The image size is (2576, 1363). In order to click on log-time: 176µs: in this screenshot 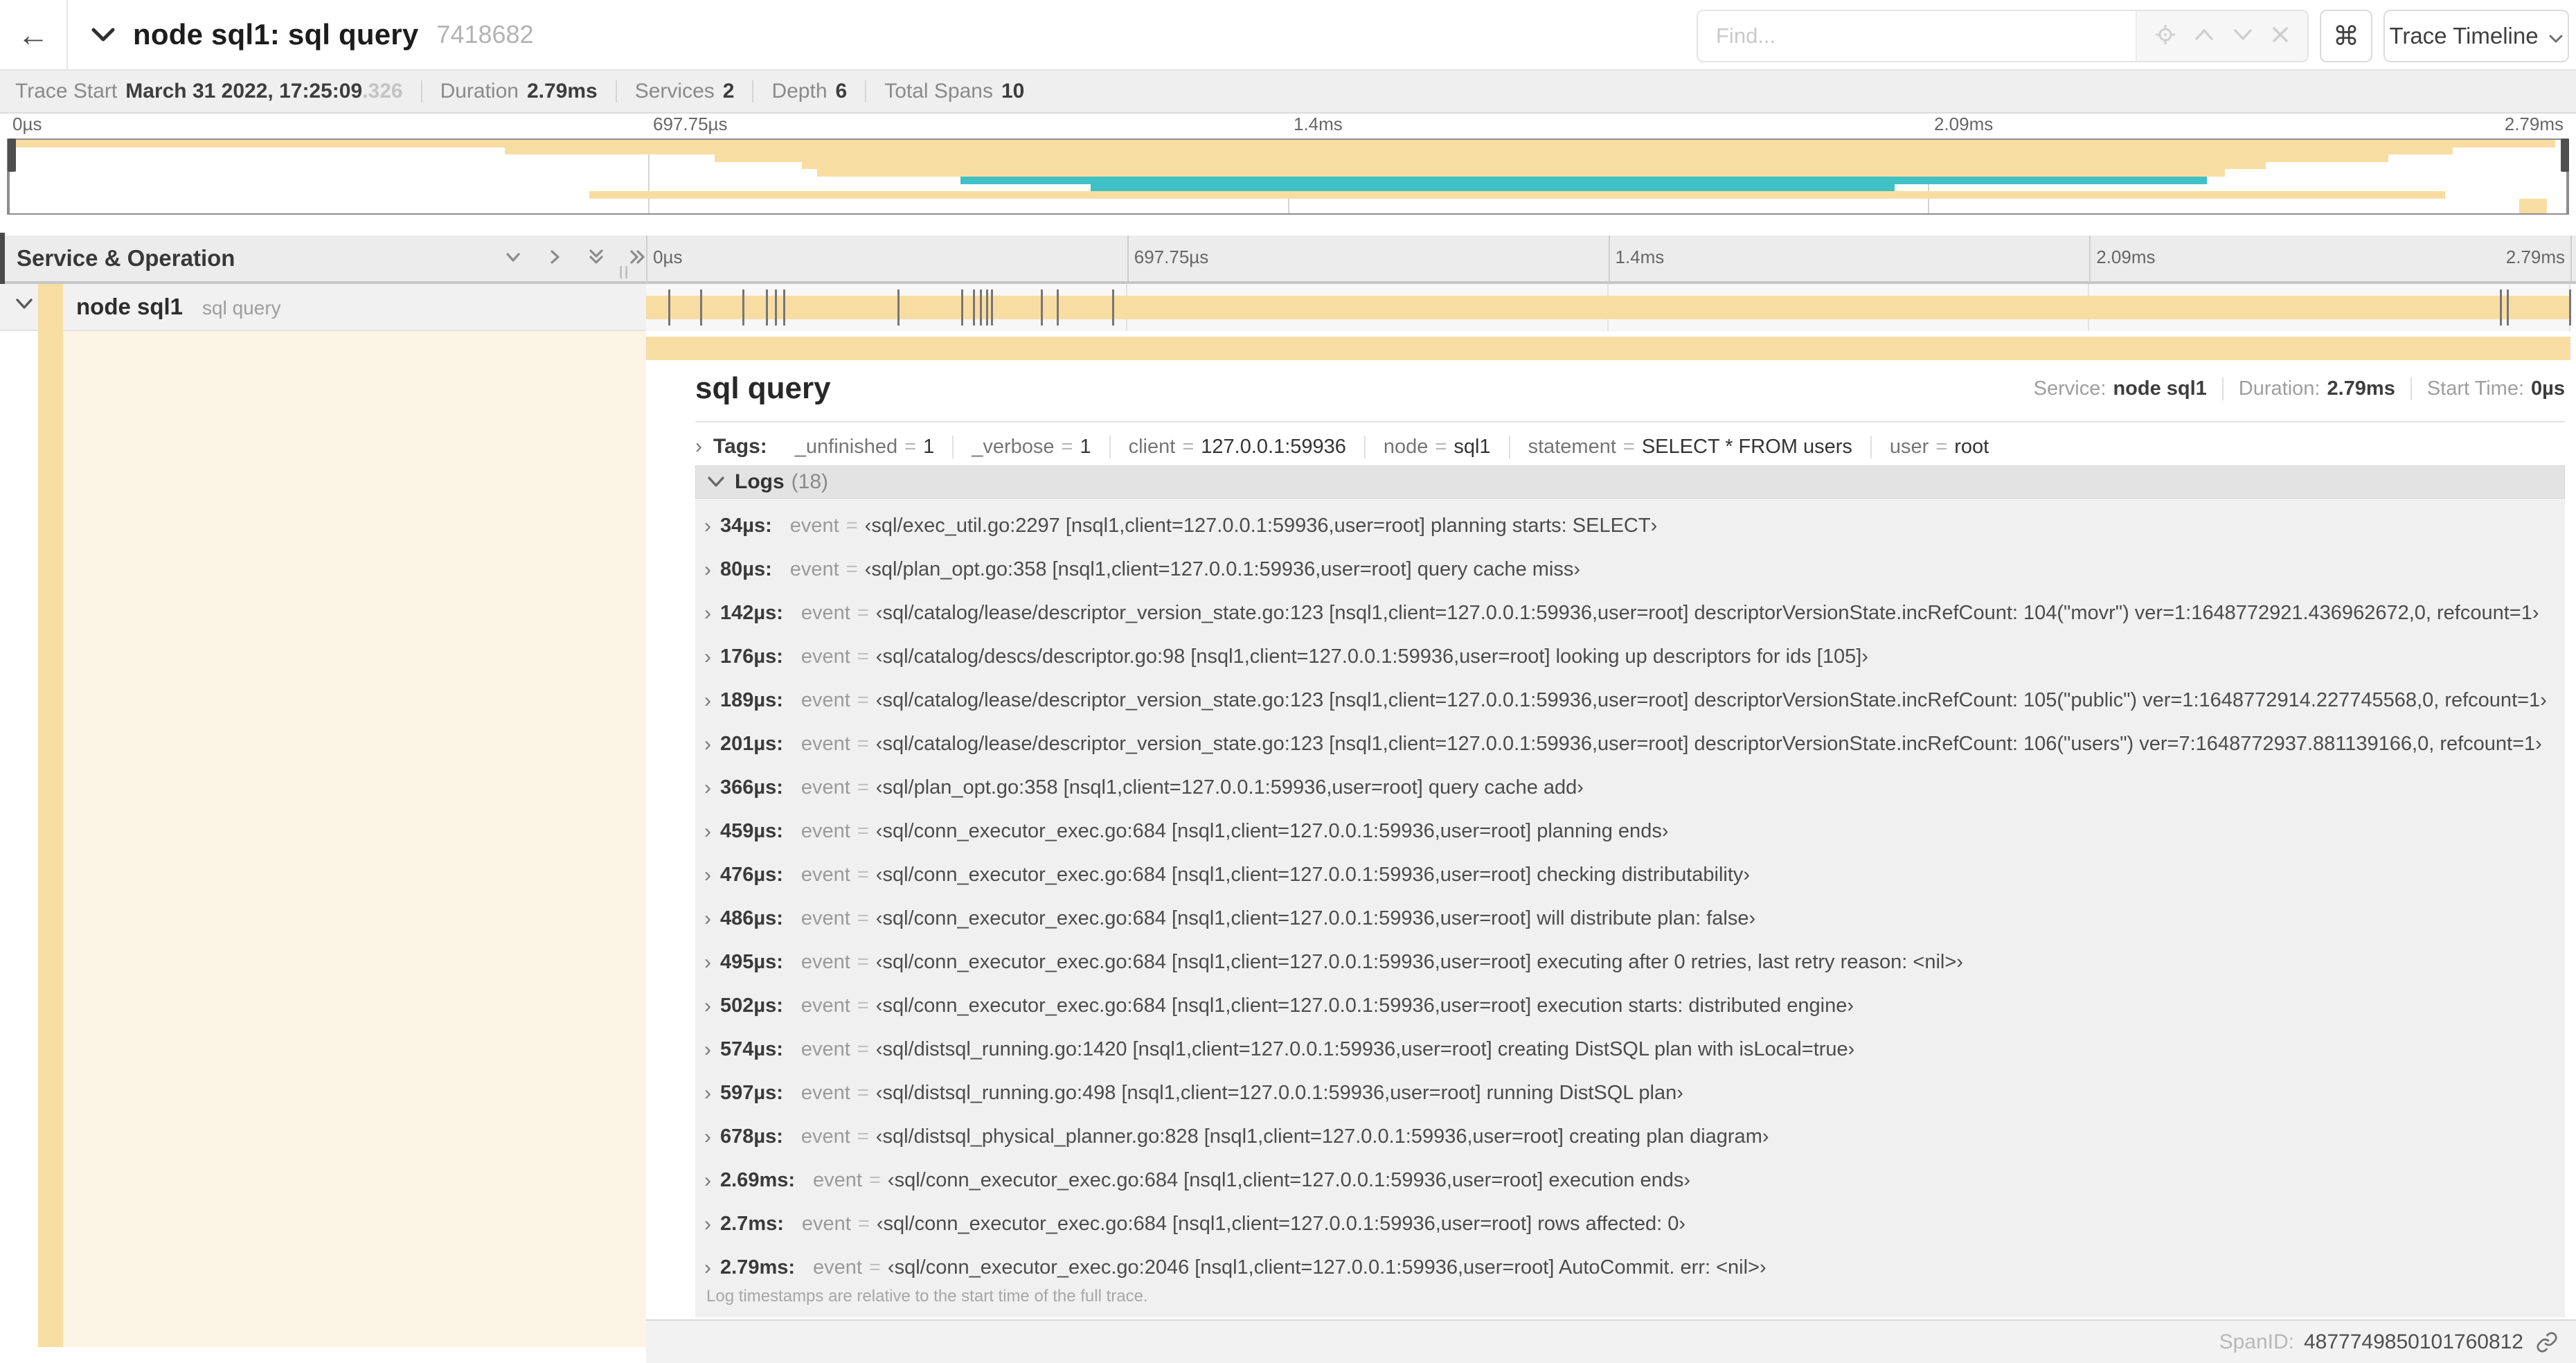, I will do `click(751, 656)`.